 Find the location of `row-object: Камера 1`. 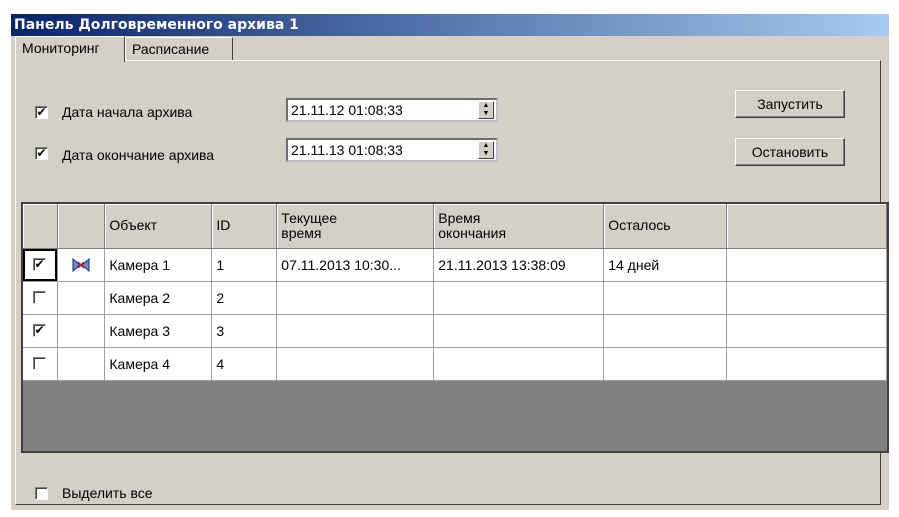

row-object: Камера 1 is located at coordinates (158, 265).